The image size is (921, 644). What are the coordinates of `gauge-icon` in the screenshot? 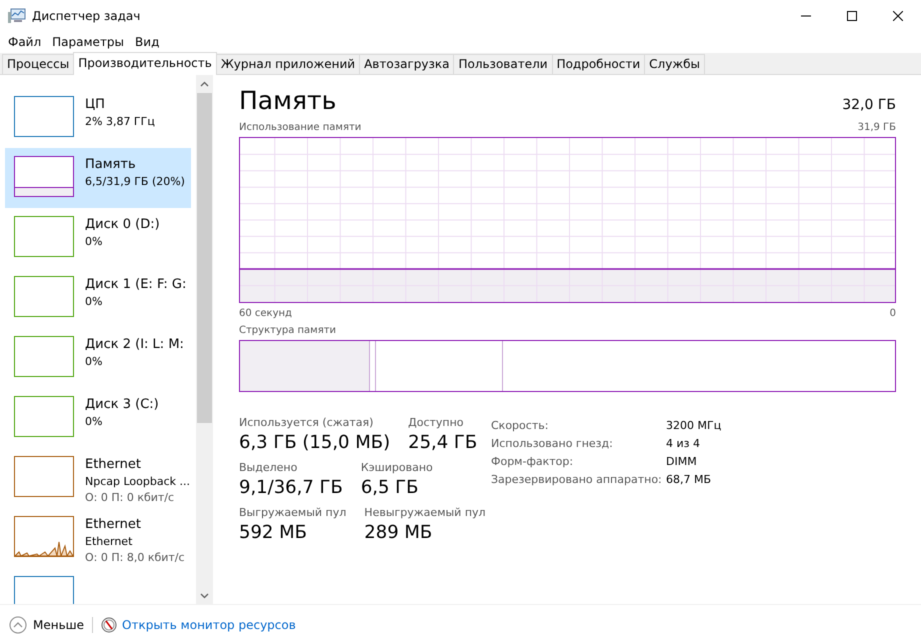 It's located at (109, 624).